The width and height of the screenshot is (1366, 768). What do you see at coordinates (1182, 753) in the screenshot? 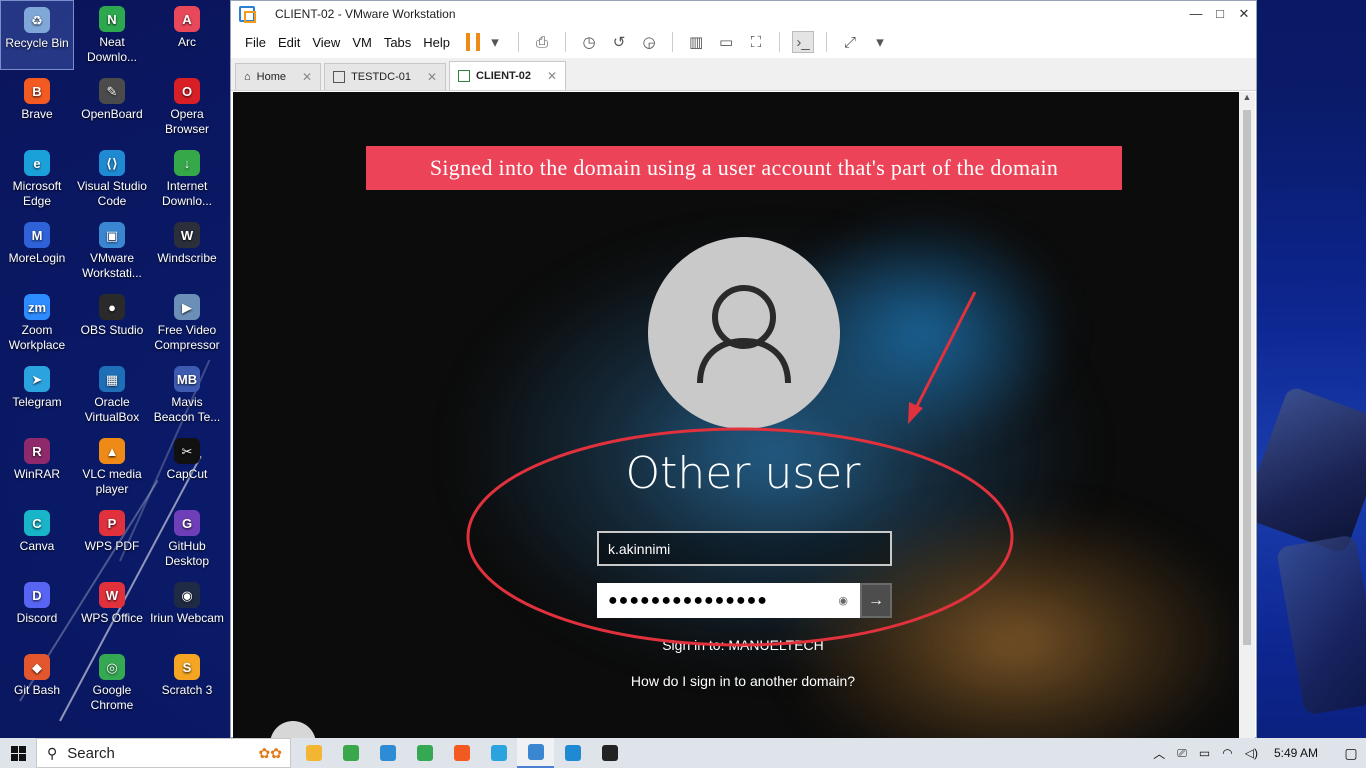
I see `camera-icon: ⎚` at bounding box center [1182, 753].